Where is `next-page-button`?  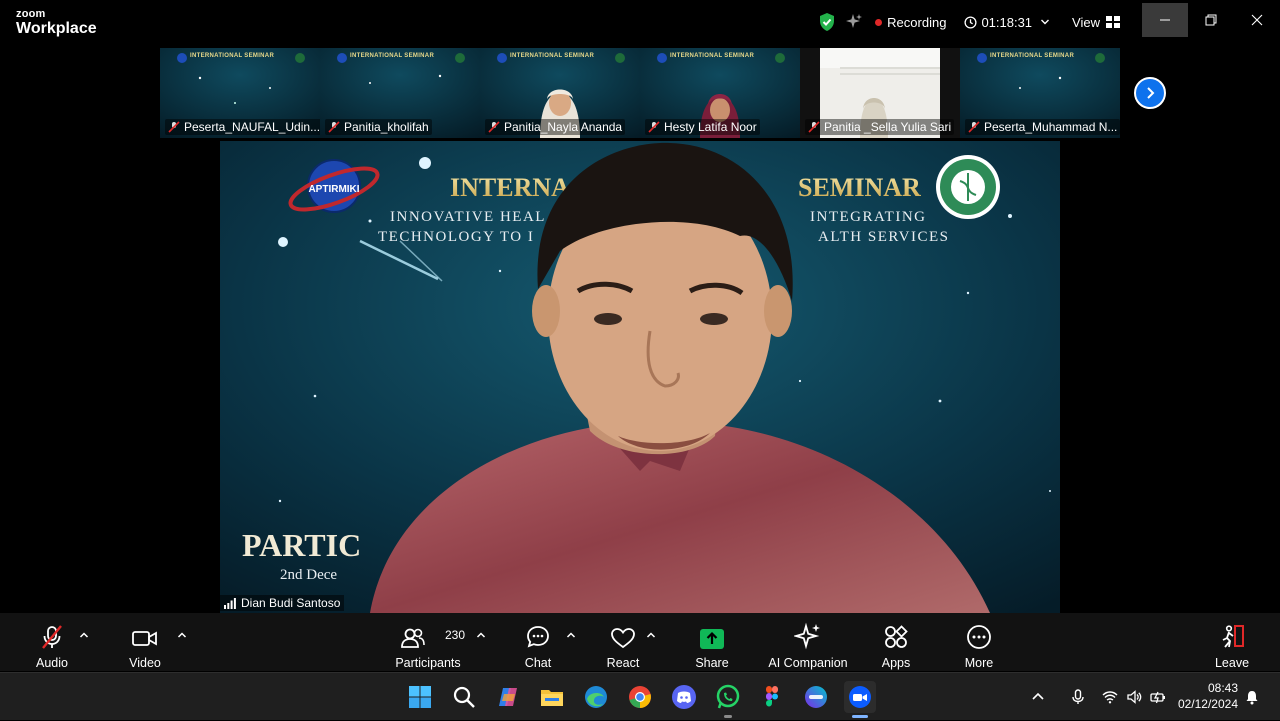 next-page-button is located at coordinates (1150, 93).